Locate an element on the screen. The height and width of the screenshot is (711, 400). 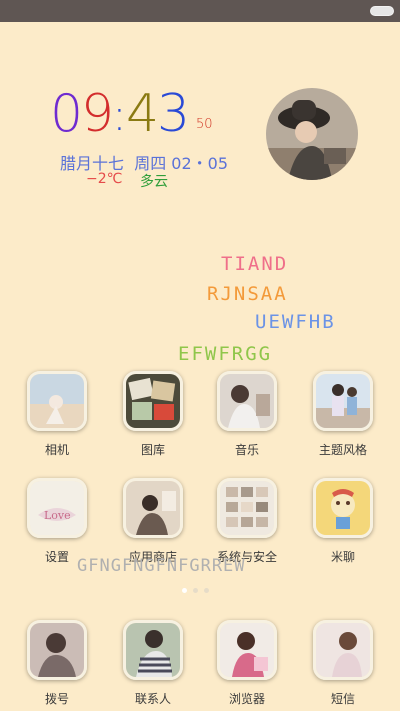
app-browser: 浏览器 is located at coordinates (247, 665).